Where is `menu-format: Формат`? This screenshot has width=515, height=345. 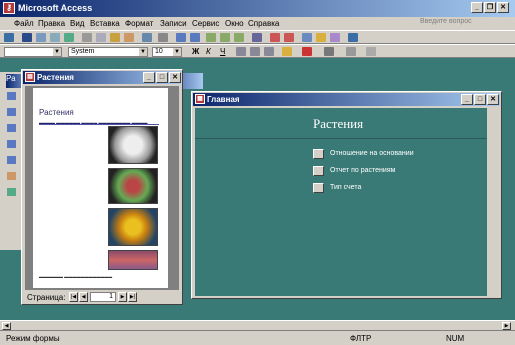
menu-format: Формат is located at coordinates (139, 23).